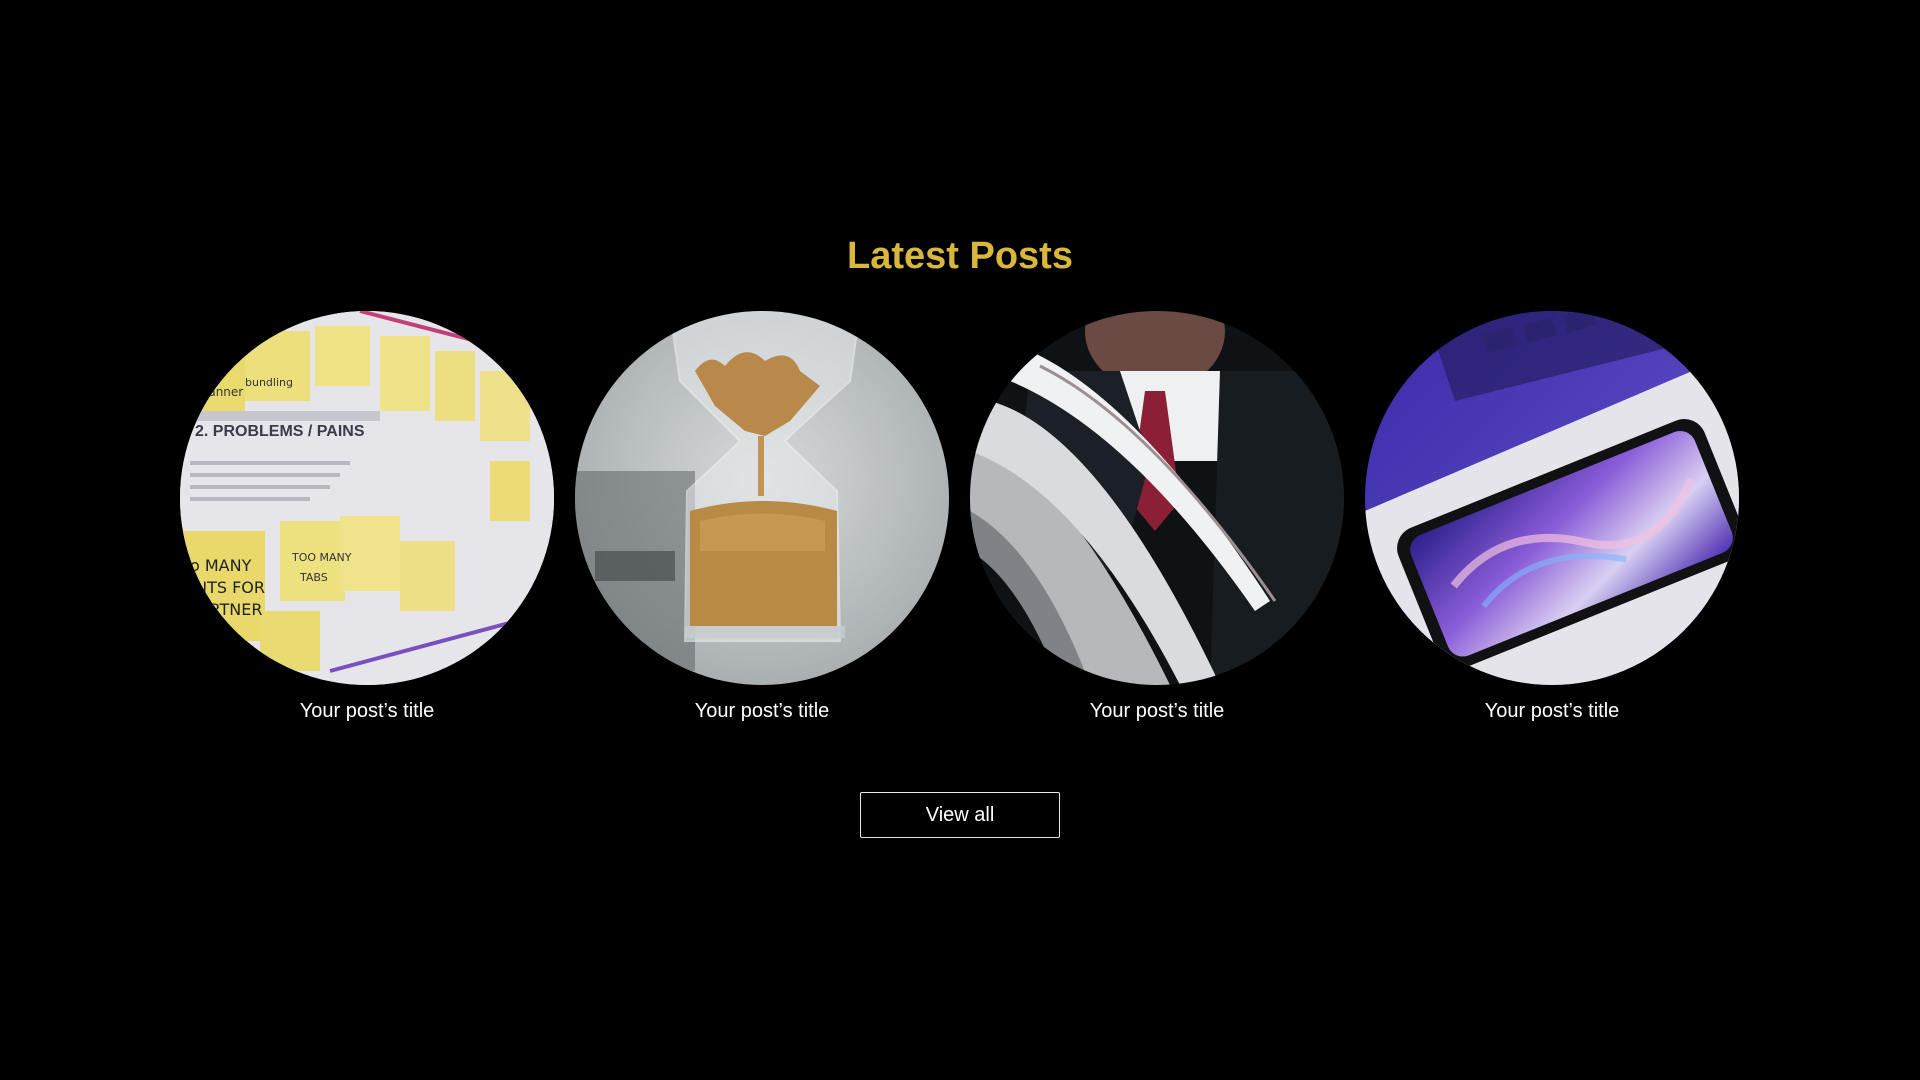 The height and width of the screenshot is (1080, 1920). I want to click on smartphone-on-laptop-image, so click(1552, 498).